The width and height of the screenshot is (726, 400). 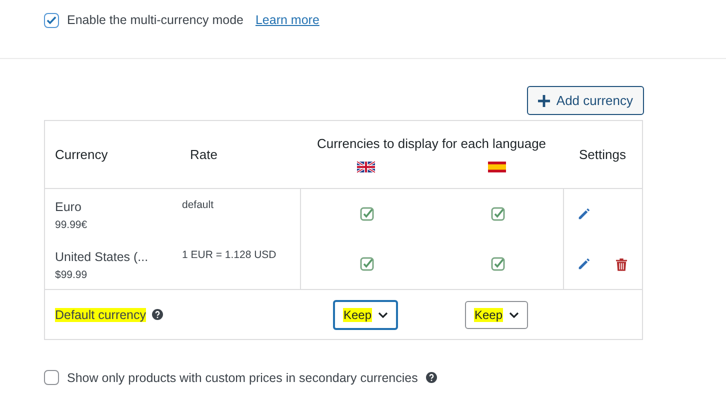 What do you see at coordinates (229, 255) in the screenshot?
I see `rate-text: 1 EUR = 1.128 USD` at bounding box center [229, 255].